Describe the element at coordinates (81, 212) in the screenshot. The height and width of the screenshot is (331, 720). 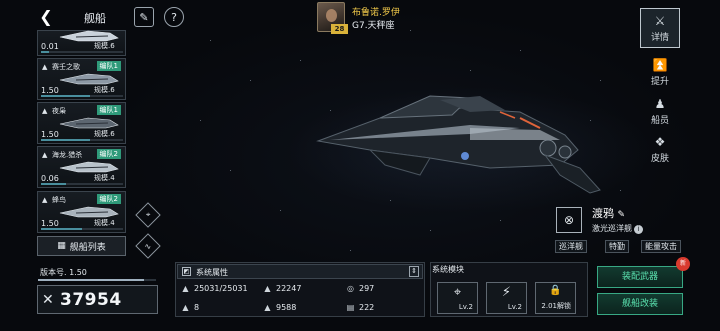
I see `ship-list-item: ▲ 蜂鸟 编队2 1.50 规模.4` at that location.